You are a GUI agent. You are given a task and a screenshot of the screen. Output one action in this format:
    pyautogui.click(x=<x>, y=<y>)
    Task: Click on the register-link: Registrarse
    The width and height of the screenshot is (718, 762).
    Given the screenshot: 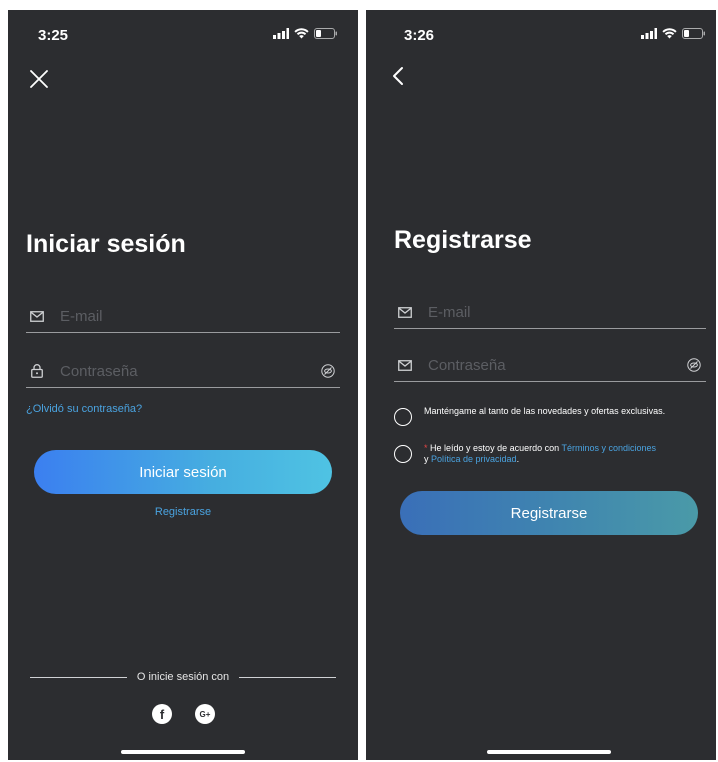 What is the action you would take?
    pyautogui.click(x=183, y=512)
    